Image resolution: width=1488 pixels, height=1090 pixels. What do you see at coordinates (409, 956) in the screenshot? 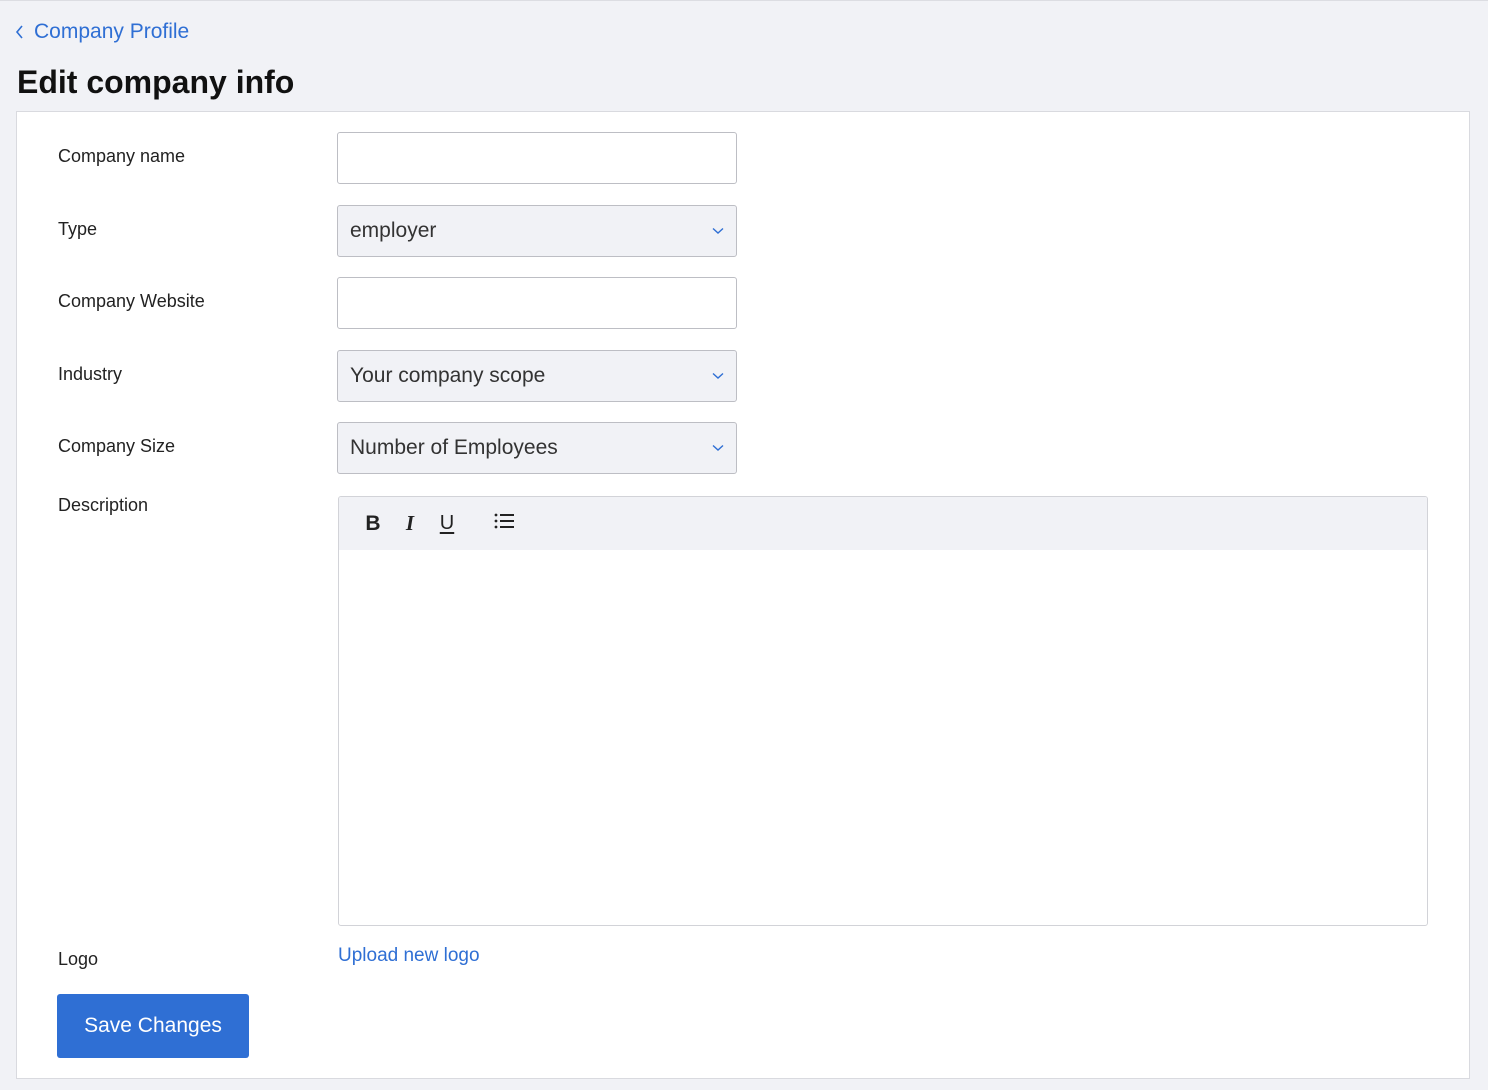
I see `upload-logo-link: Upload new logo` at bounding box center [409, 956].